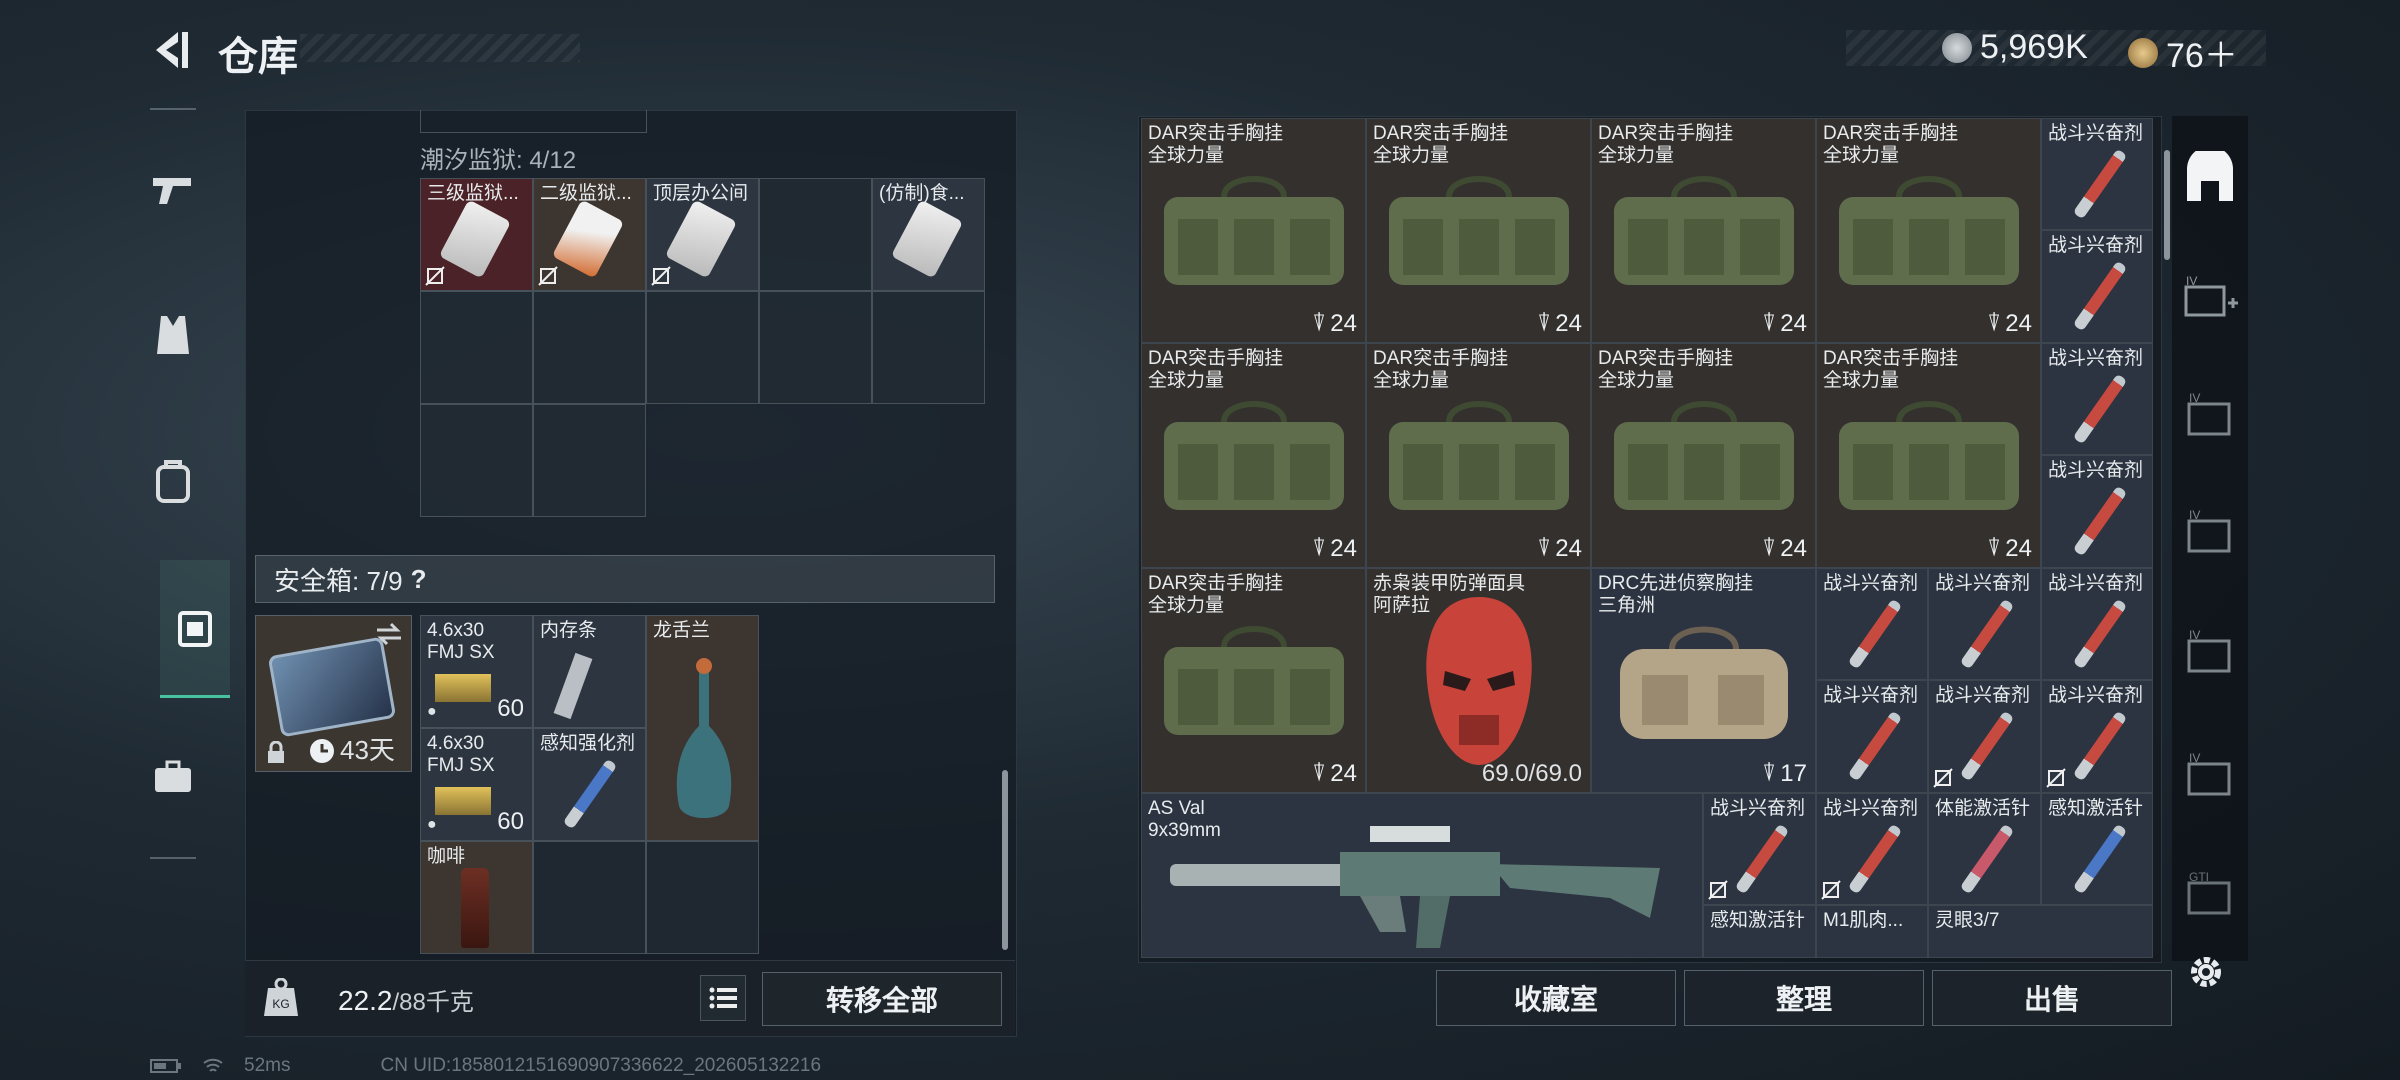 Image resolution: width=2400 pixels, height=1080 pixels. I want to click on rail-add-box: IV, so click(2210, 298).